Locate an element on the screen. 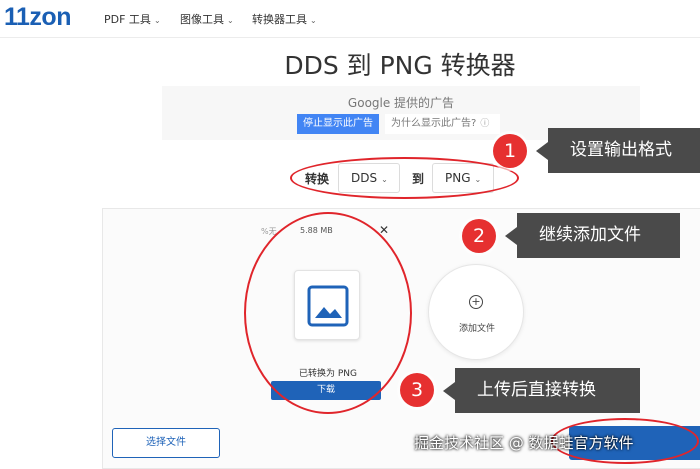 This screenshot has width=700, height=469. annotation-callout-3: 上传后直接转换 is located at coordinates (541, 390).